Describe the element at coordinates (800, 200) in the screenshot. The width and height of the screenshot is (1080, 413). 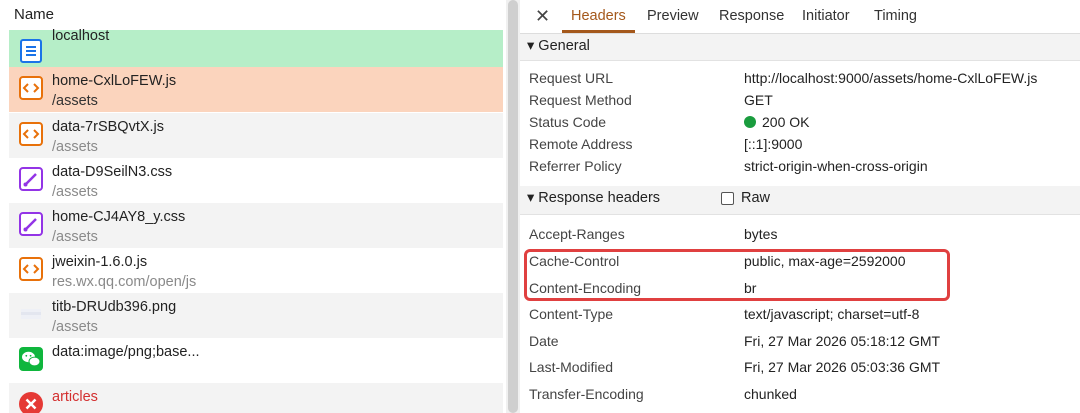
I see `response-headers-section-header: ▾ Response headers Raw` at that location.